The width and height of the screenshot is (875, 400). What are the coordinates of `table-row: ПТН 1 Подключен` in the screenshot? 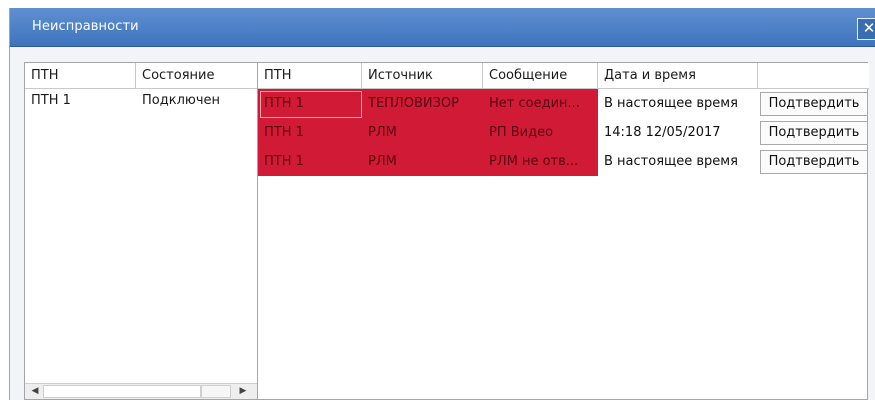 It's located at (142, 101).